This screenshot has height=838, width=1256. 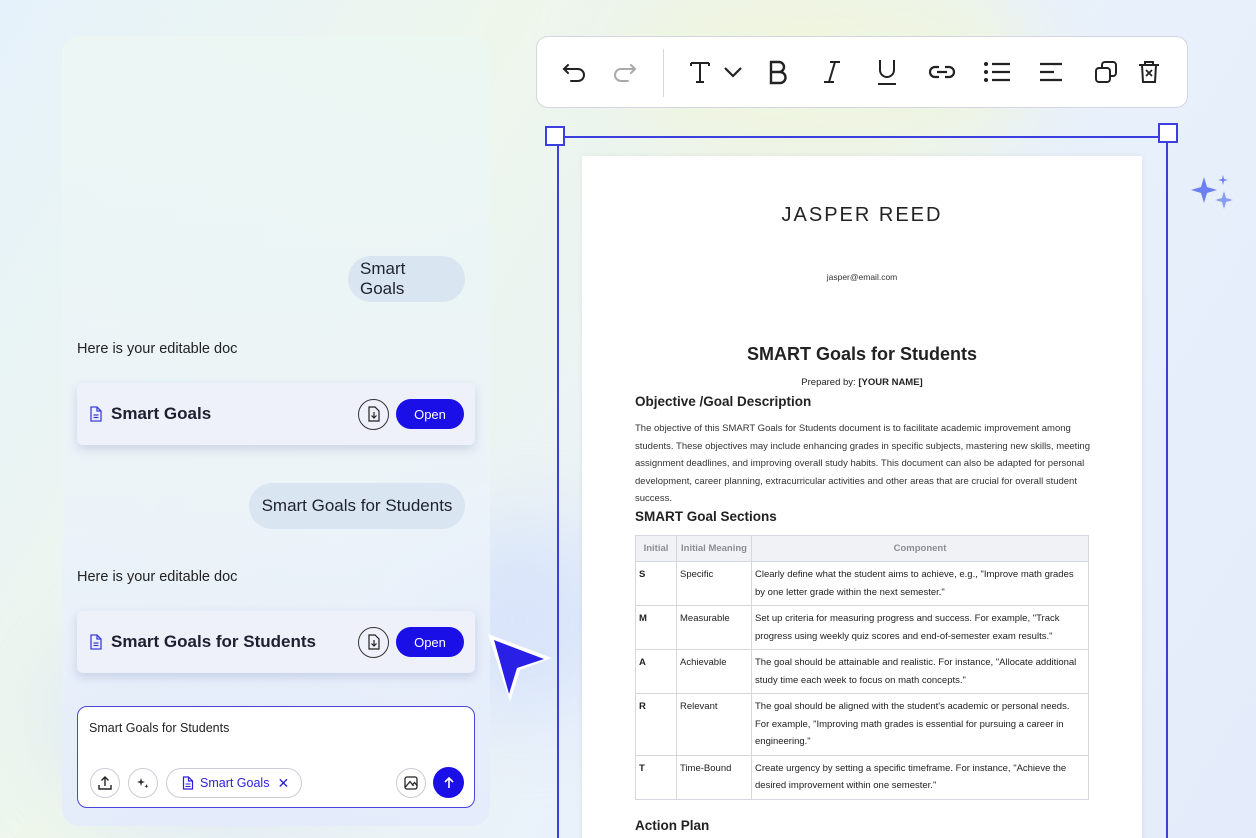 I want to click on doc-author-name: JASPER REED, so click(x=862, y=215).